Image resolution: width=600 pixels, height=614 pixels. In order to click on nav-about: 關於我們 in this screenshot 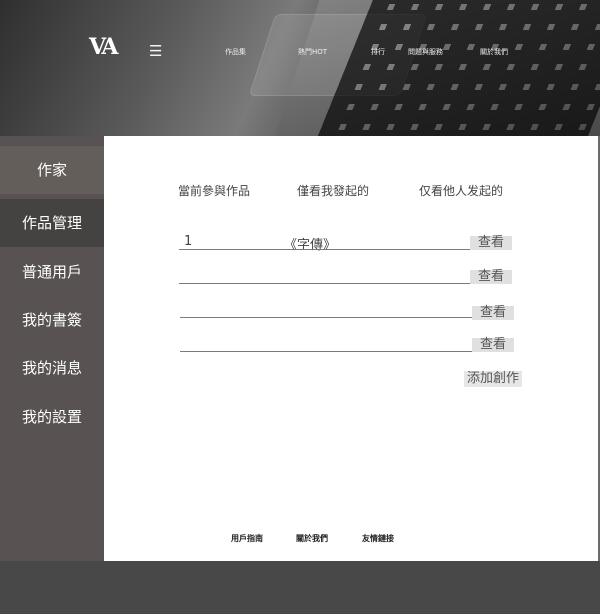, I will do `click(494, 52)`.